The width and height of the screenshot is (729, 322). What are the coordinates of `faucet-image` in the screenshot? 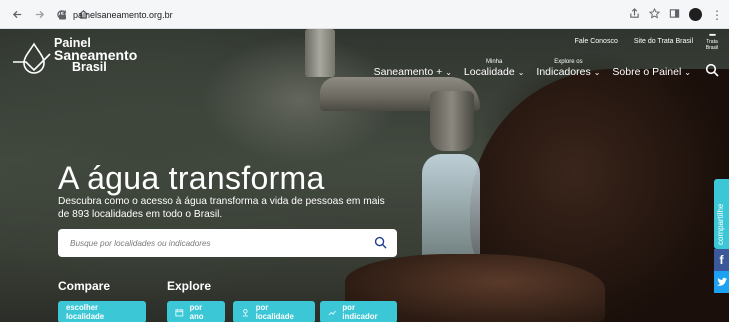 It's located at (320, 53).